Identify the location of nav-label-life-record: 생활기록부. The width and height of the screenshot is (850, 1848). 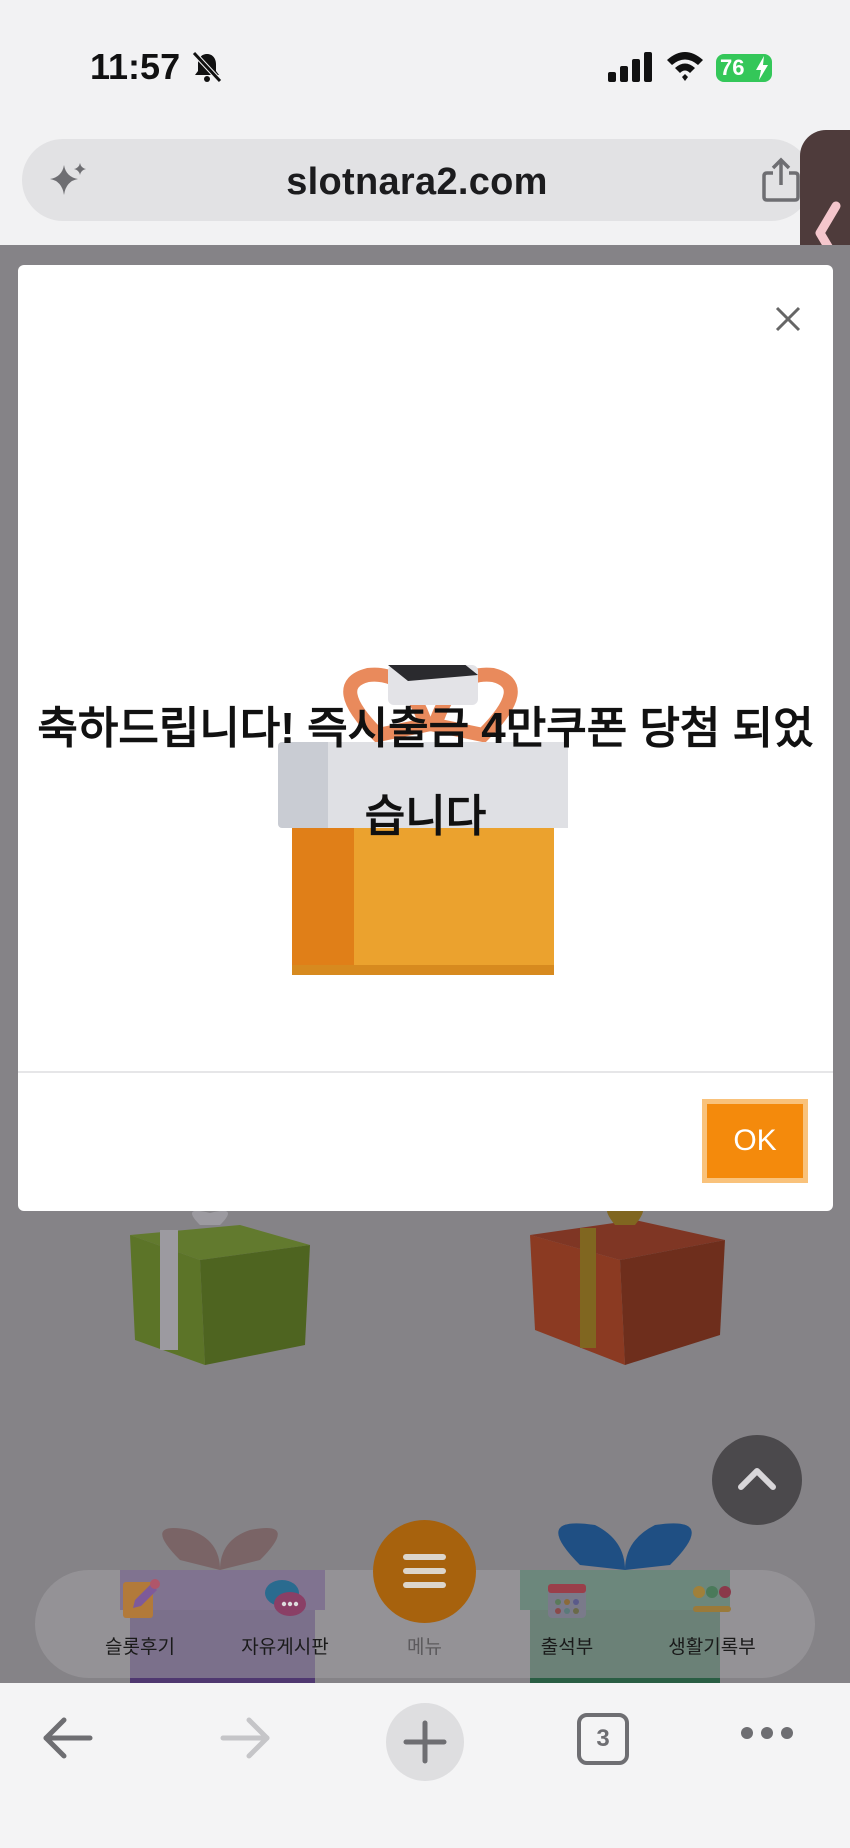
(712, 1647).